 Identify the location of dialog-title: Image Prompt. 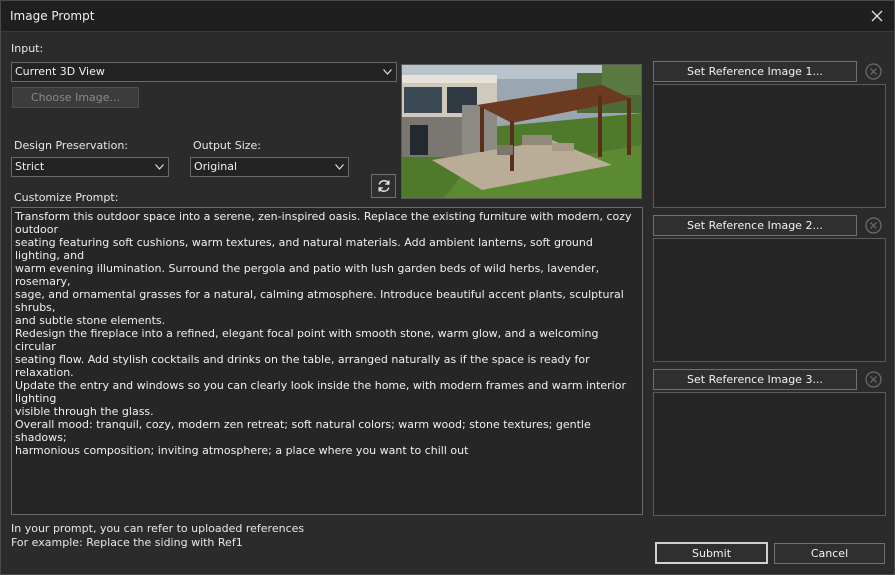
(52, 16).